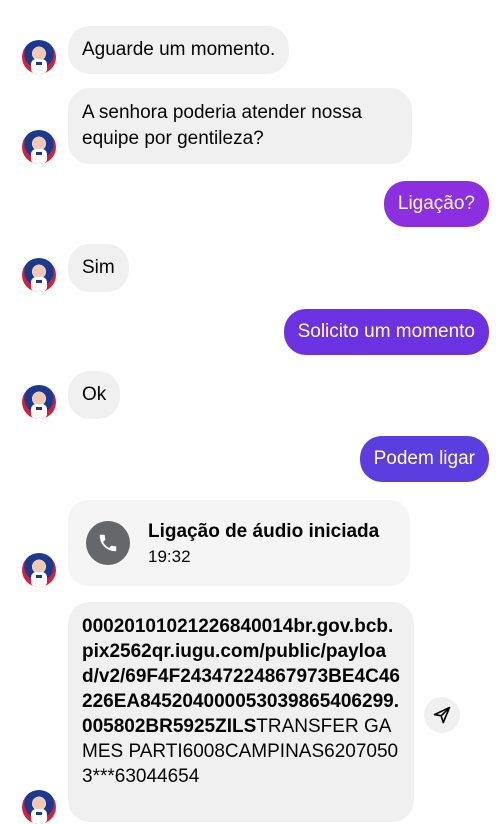 The image size is (499, 824). I want to click on share-button, so click(442, 715).